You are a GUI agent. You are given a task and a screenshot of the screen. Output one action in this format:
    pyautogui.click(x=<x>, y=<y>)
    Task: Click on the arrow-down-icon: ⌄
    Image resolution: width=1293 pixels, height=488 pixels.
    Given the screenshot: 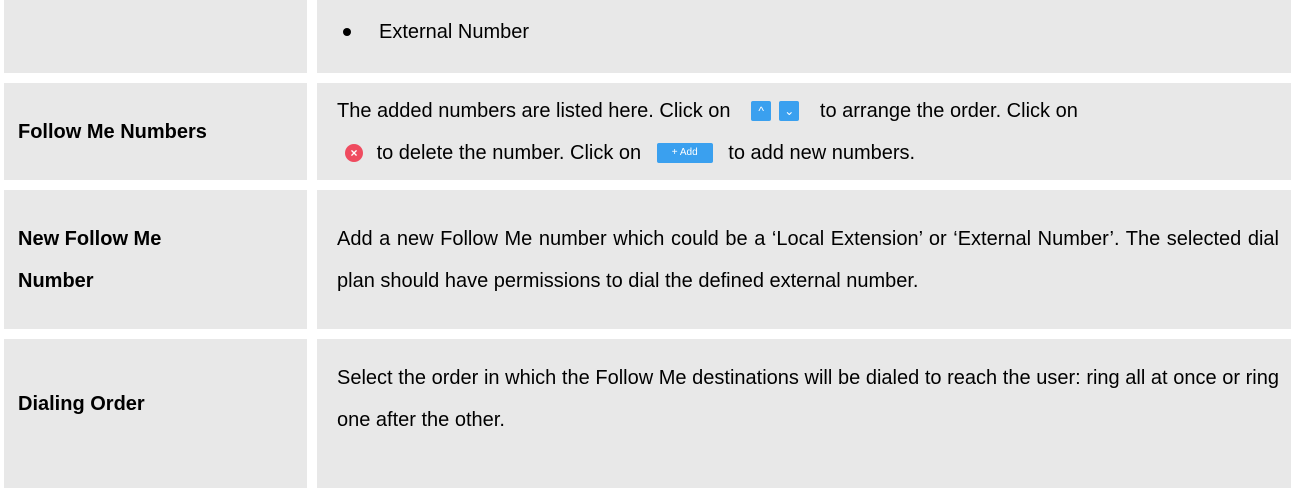 What is the action you would take?
    pyautogui.click(x=789, y=111)
    